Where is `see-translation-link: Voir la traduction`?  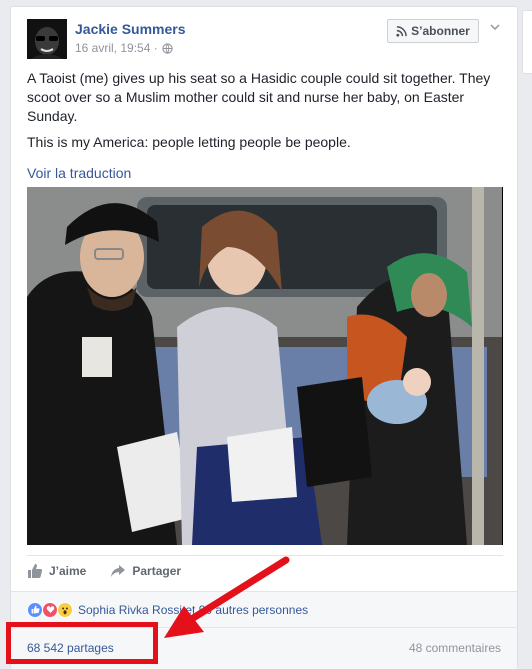 see-translation-link: Voir la traduction is located at coordinates (79, 173).